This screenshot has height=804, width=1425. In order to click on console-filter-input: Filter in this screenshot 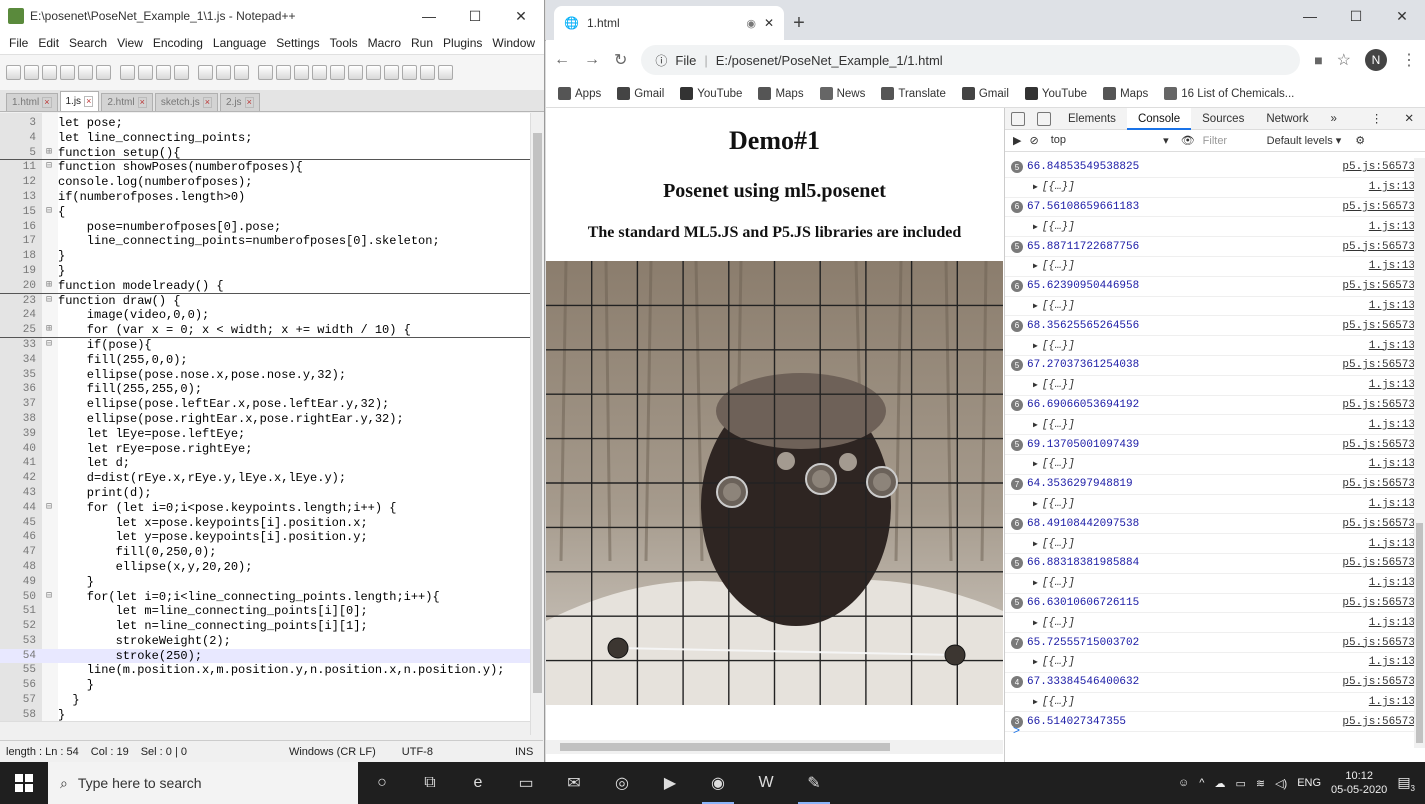, I will do `click(1231, 141)`.